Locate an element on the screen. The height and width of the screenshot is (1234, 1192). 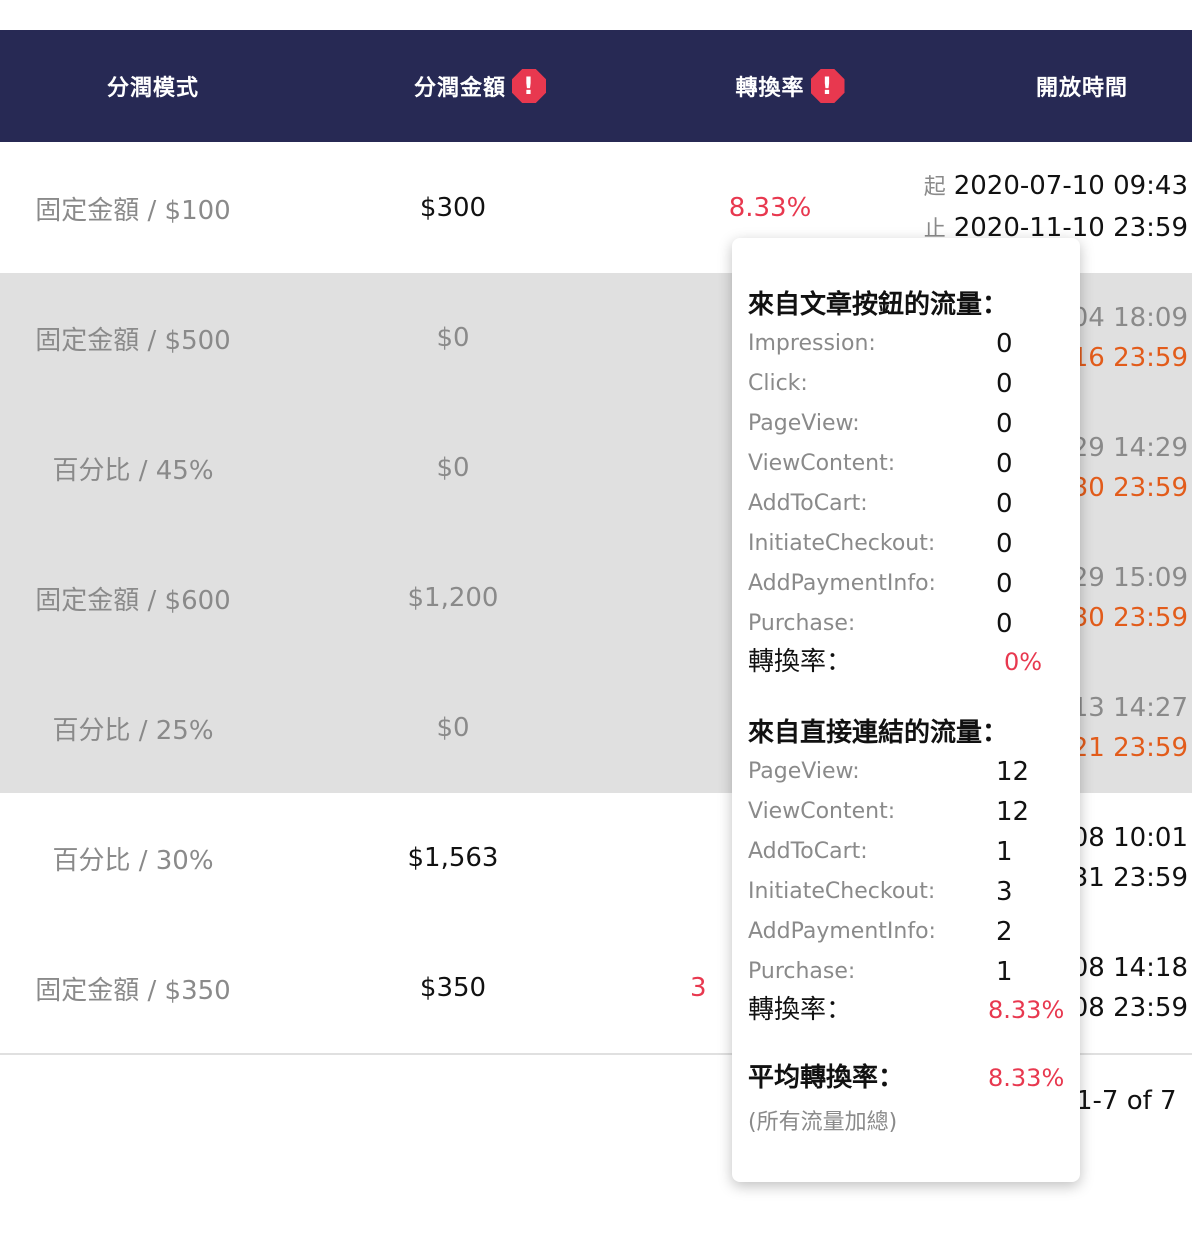
section-title-direct: 來自直接連結的流量： is located at coordinates (878, 733).